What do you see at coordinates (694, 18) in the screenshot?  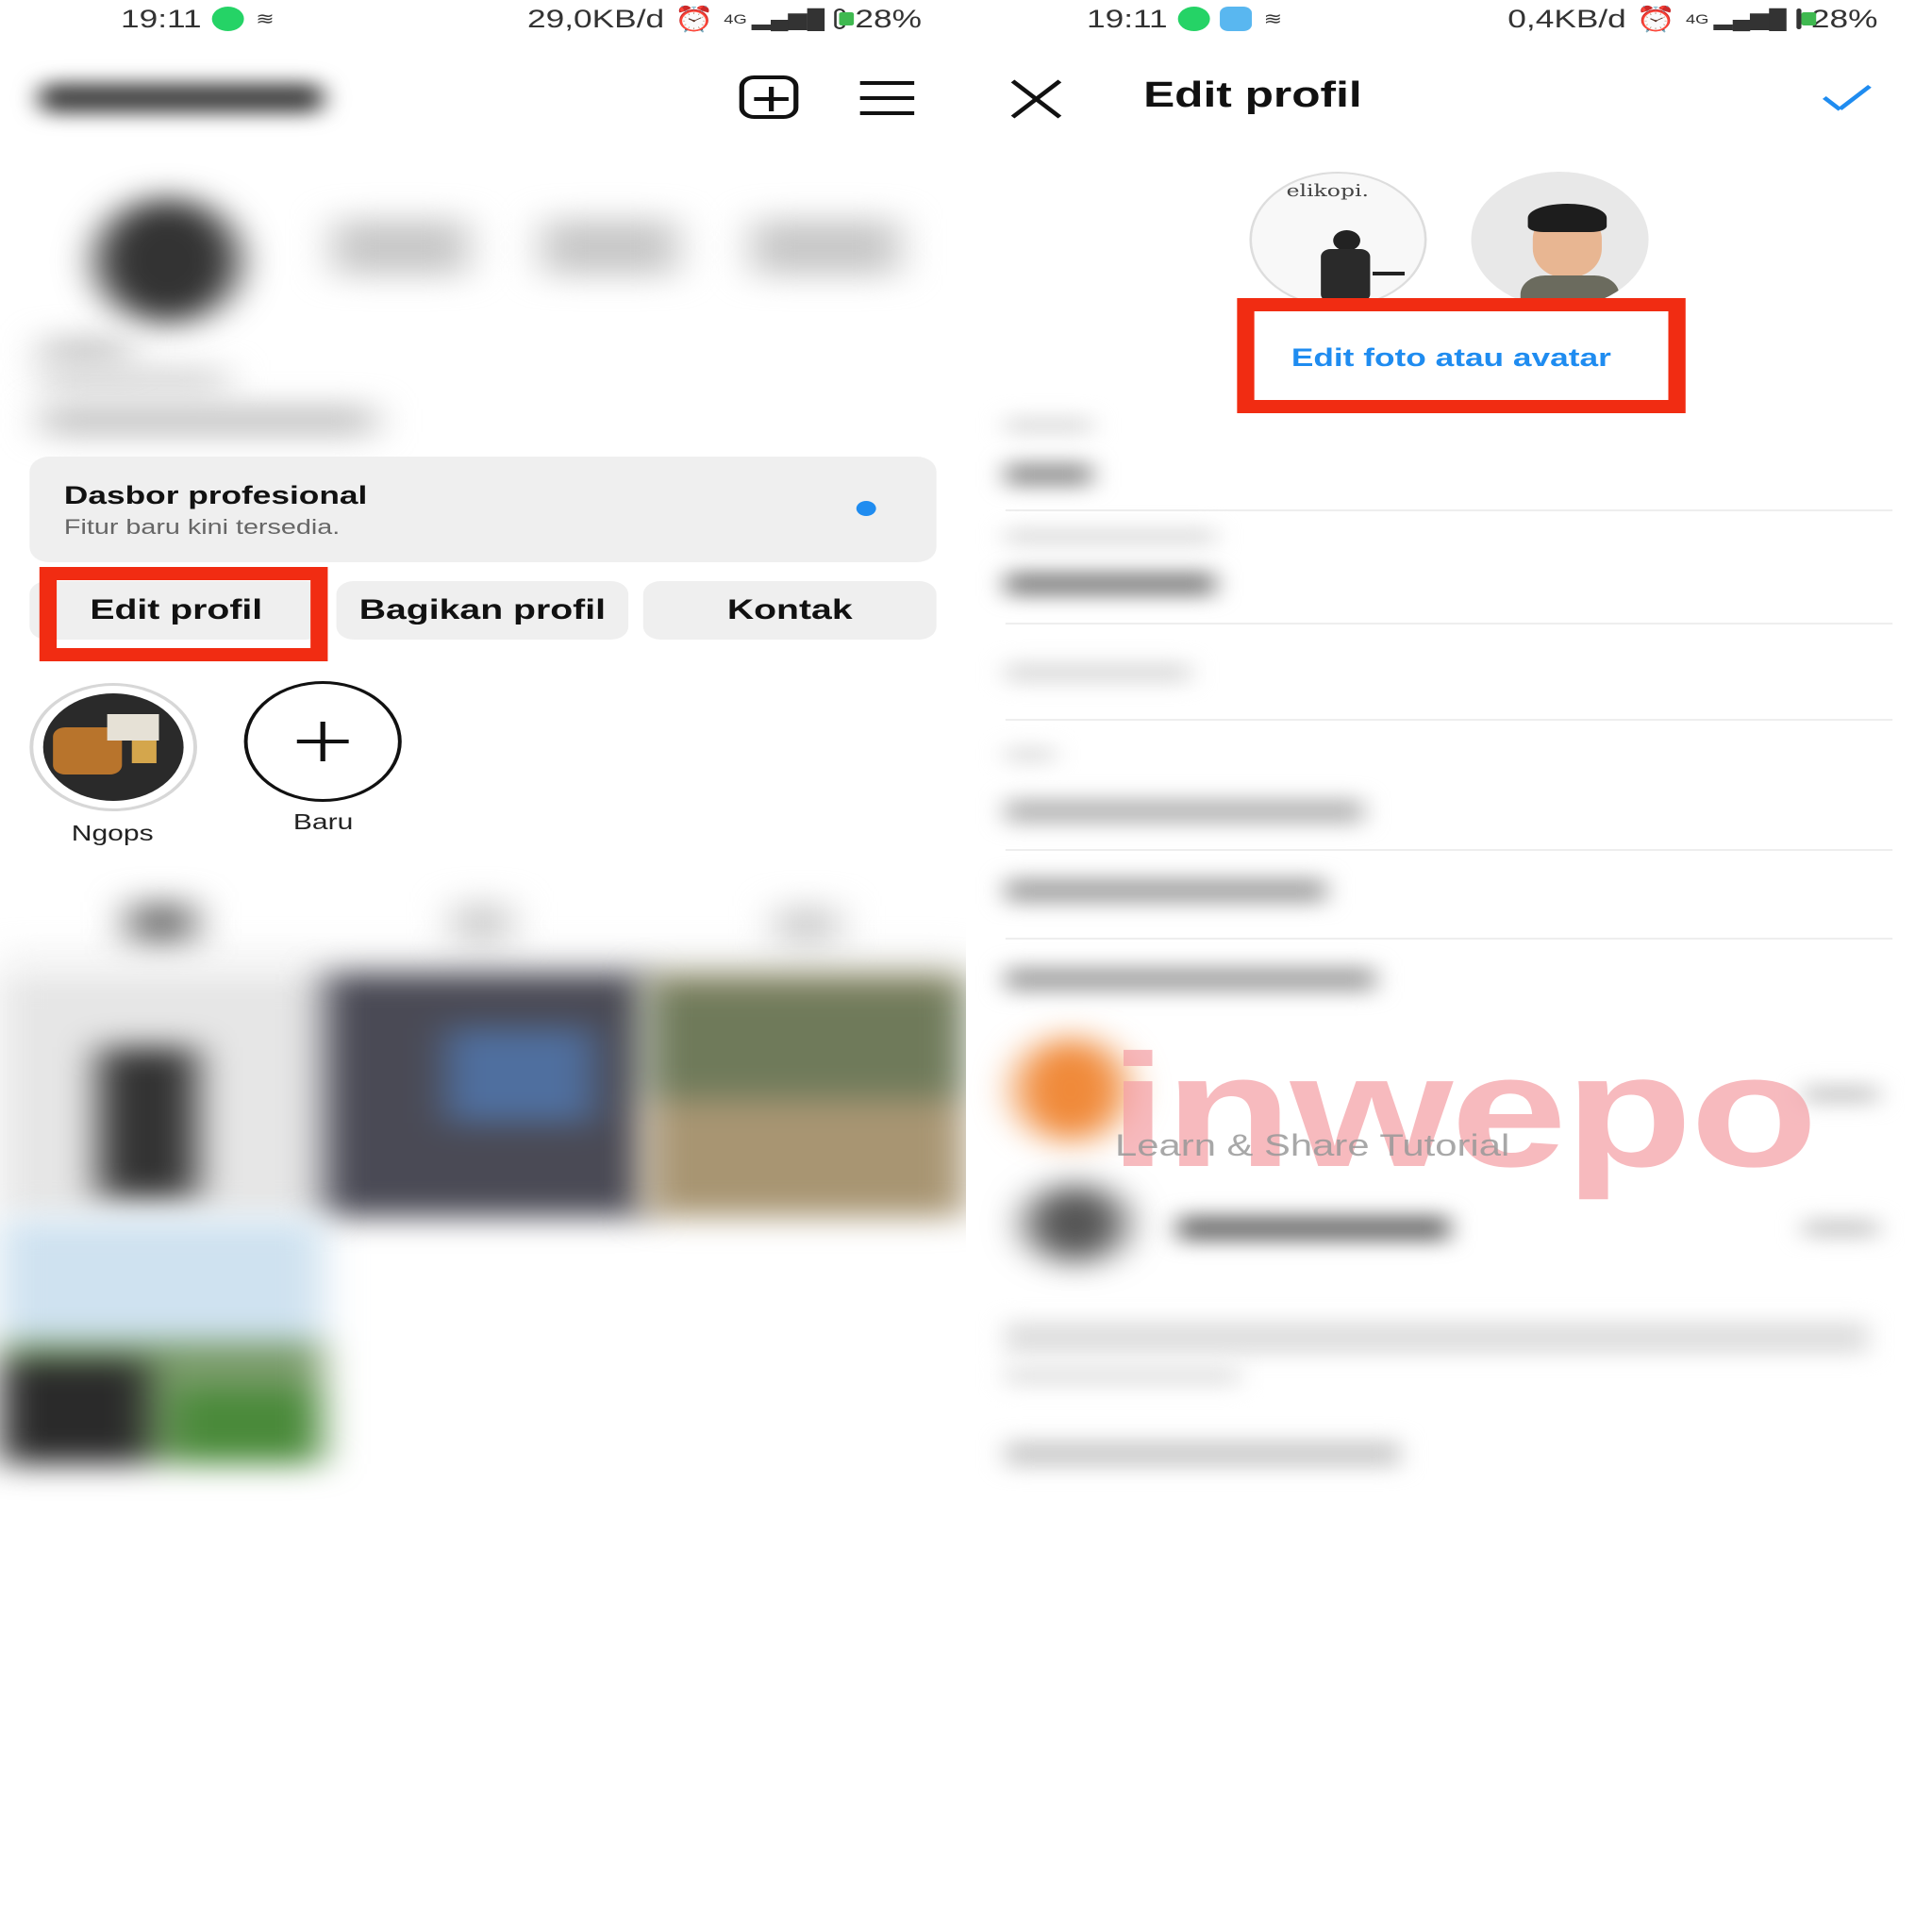 I see `alarm-icon: ⏰` at bounding box center [694, 18].